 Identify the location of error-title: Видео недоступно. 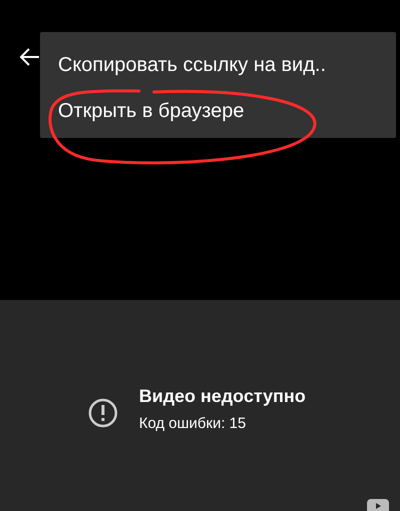
(222, 396).